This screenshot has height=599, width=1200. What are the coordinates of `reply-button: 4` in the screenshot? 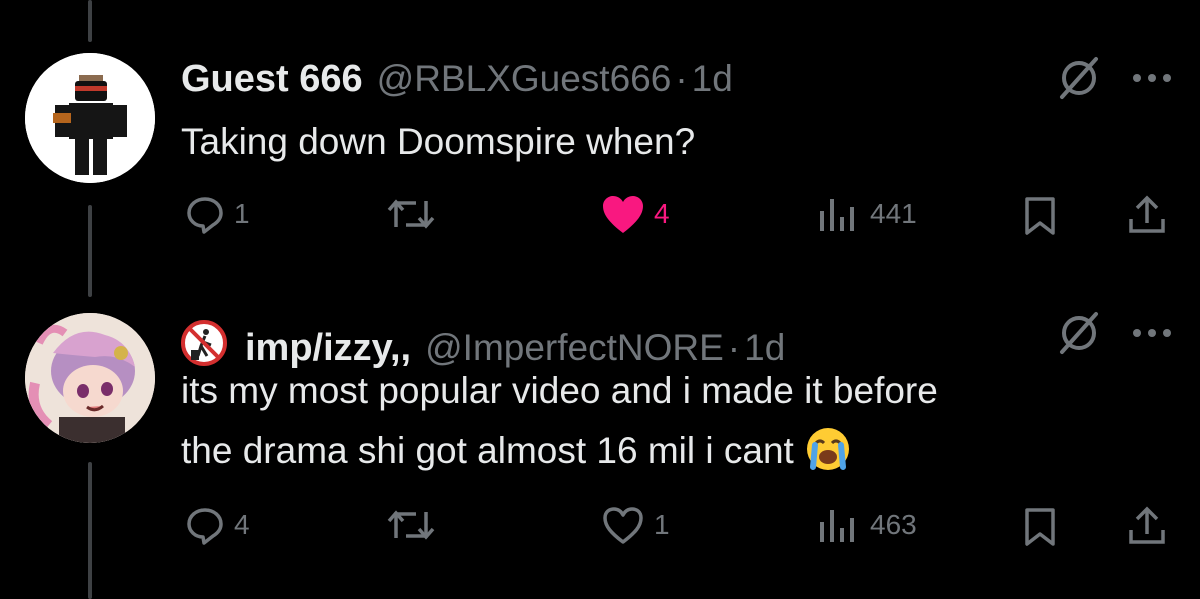 It's located at (217, 525).